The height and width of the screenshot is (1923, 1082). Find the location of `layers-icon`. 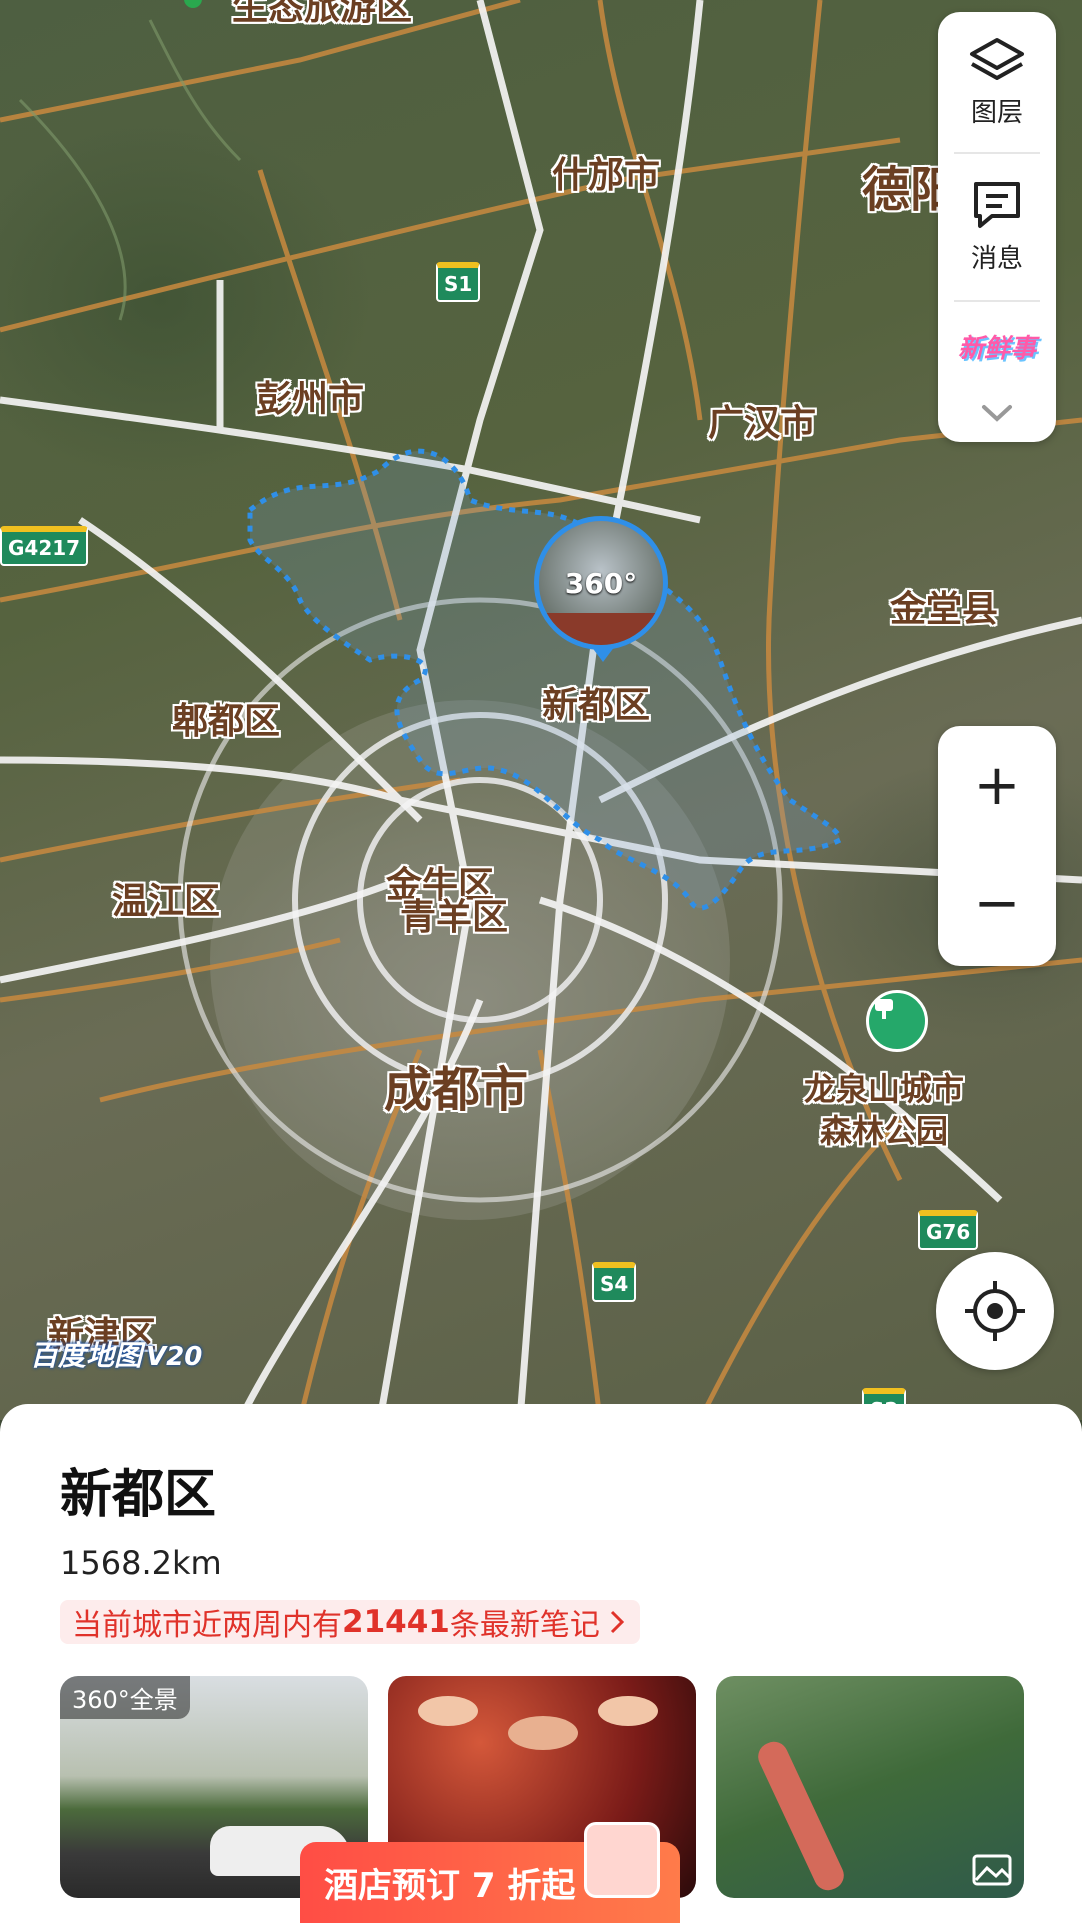

layers-icon is located at coordinates (997, 58).